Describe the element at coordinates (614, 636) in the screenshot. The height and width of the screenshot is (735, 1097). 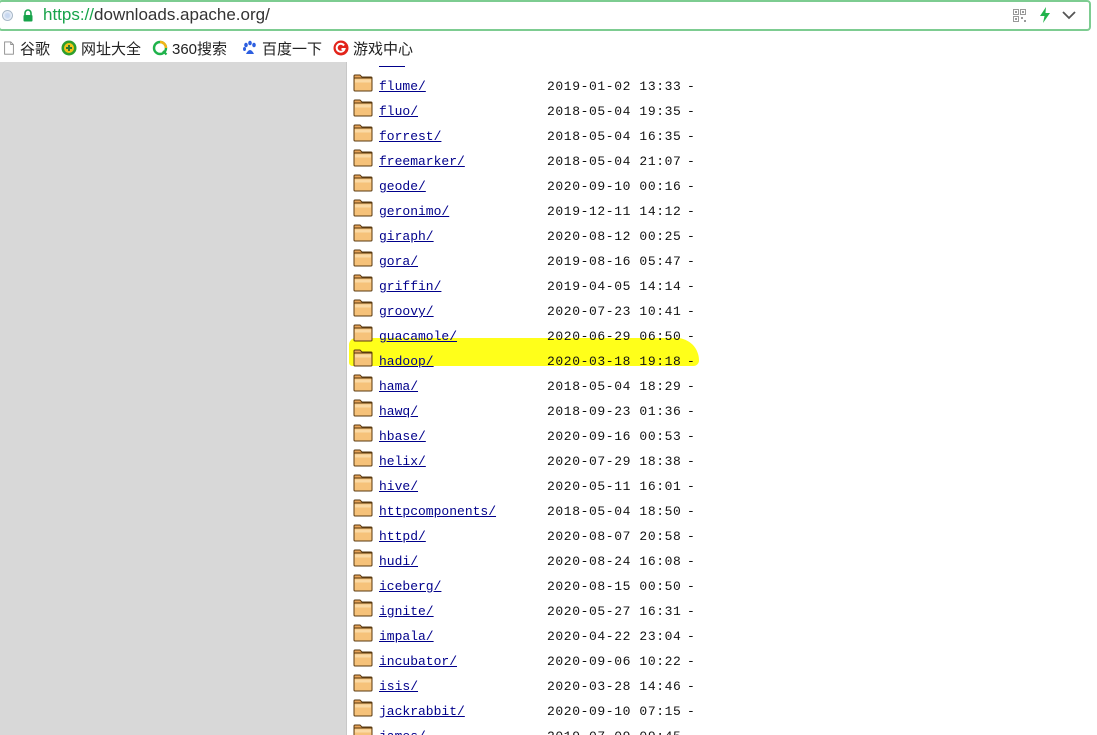
I see `last-modified-date: 2020-04-22 23:04` at that location.